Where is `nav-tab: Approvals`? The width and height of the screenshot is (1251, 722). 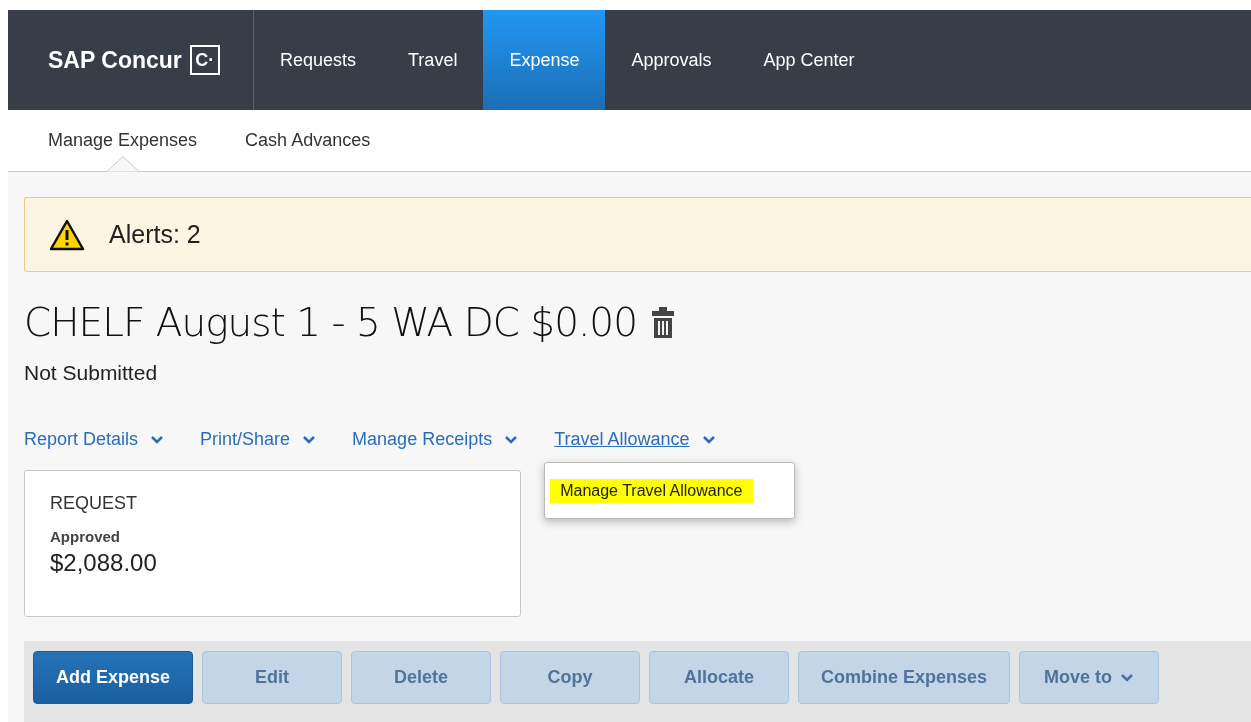
nav-tab: Approvals is located at coordinates (671, 60).